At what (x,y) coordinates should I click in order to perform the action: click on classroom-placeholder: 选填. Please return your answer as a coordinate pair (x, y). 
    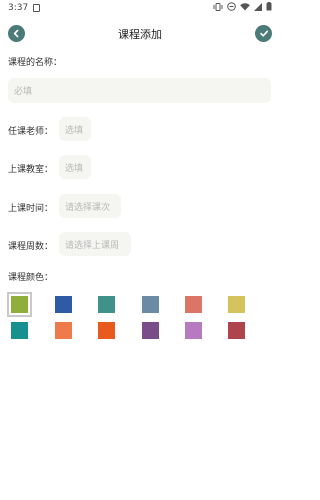
    Looking at the image, I should click on (74, 168).